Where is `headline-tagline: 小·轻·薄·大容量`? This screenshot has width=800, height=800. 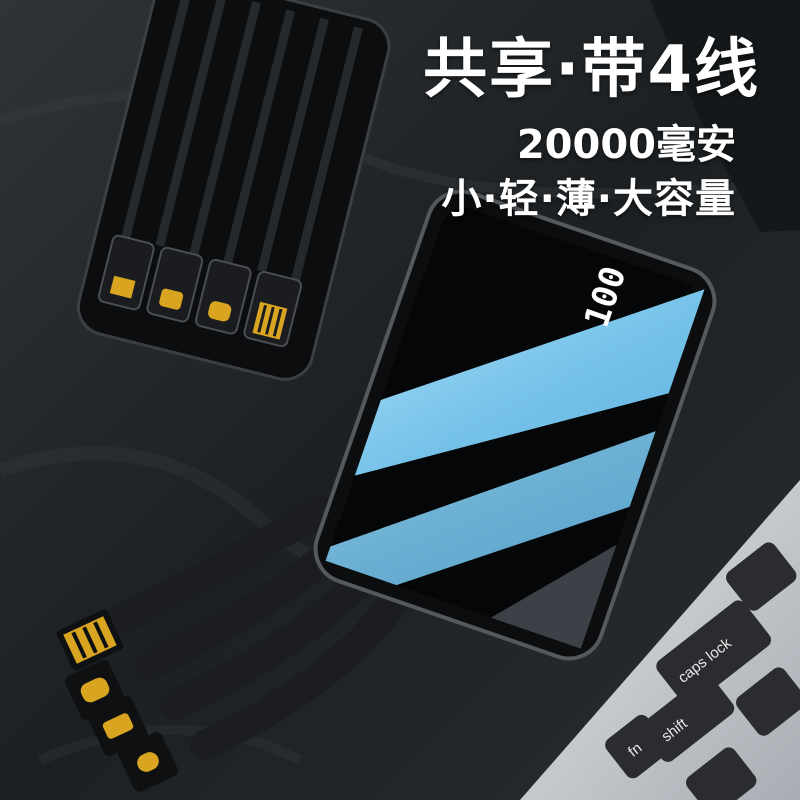 headline-tagline: 小·轻·薄·大容量 is located at coordinates (588, 199).